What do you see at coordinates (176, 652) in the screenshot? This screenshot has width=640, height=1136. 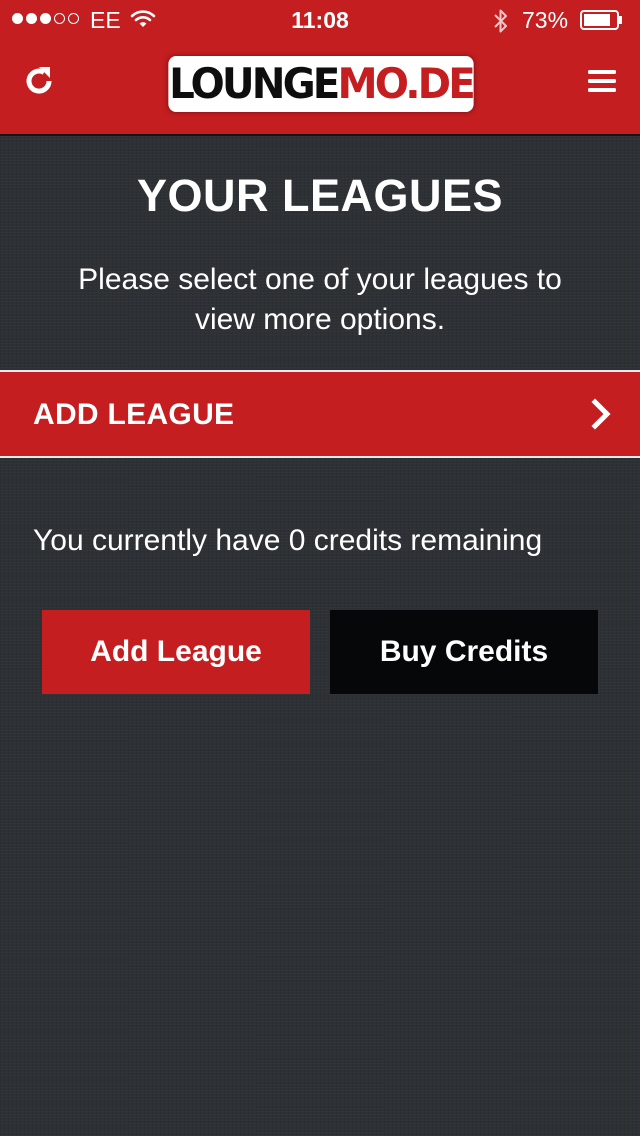 I see `add-league-button: Add League` at bounding box center [176, 652].